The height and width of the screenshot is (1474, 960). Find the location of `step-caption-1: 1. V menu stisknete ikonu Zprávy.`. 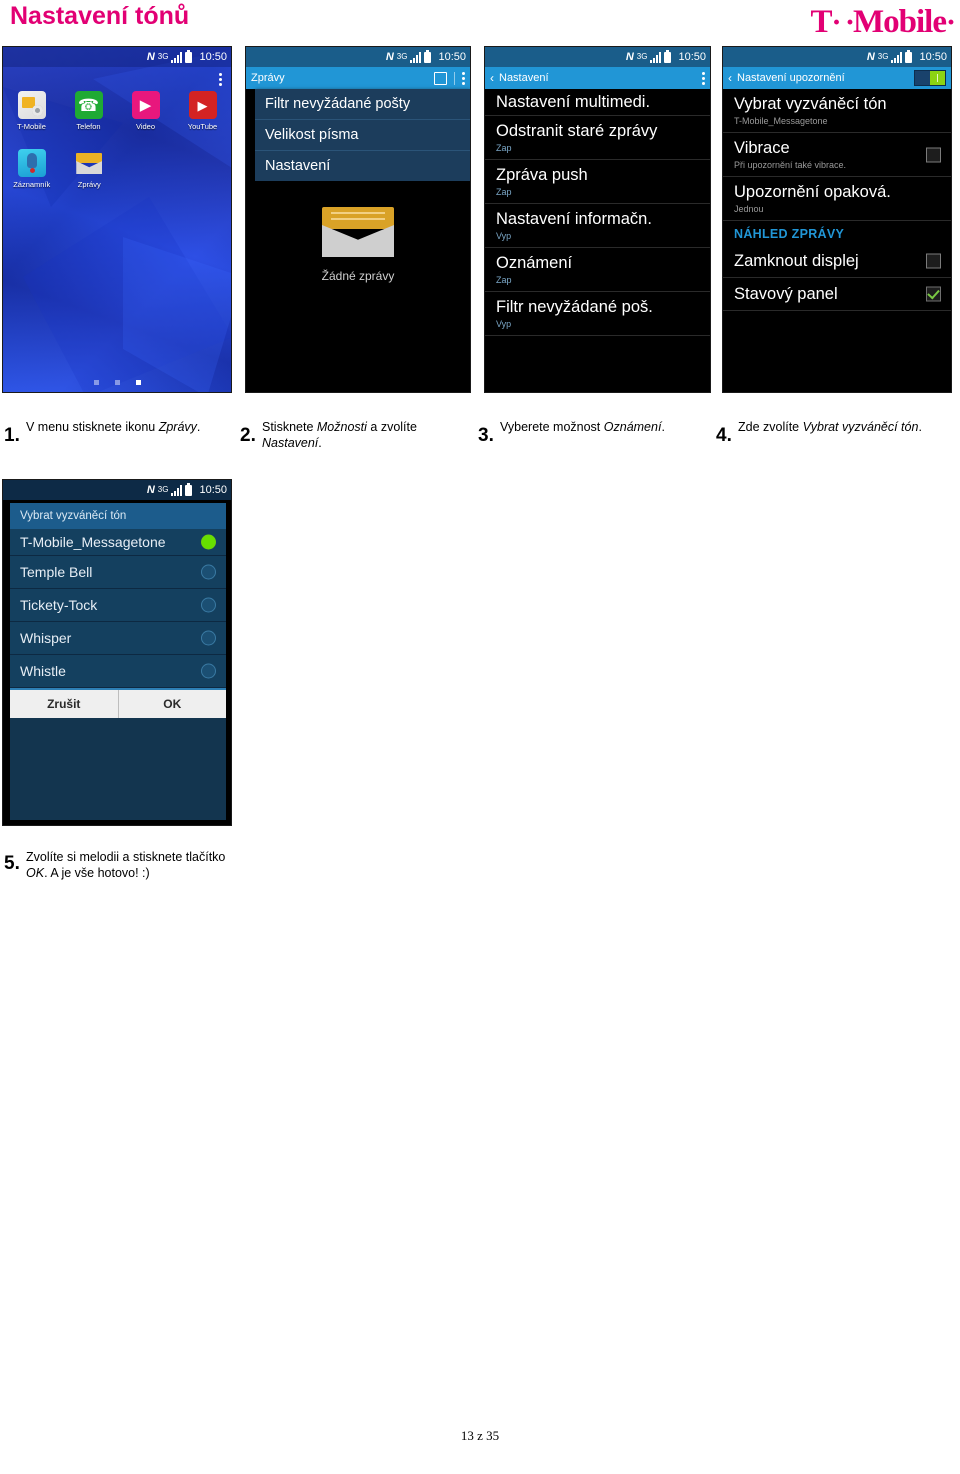

step-caption-1: 1. V menu stisknete ikonu Zprávy. is located at coordinates (116, 432).